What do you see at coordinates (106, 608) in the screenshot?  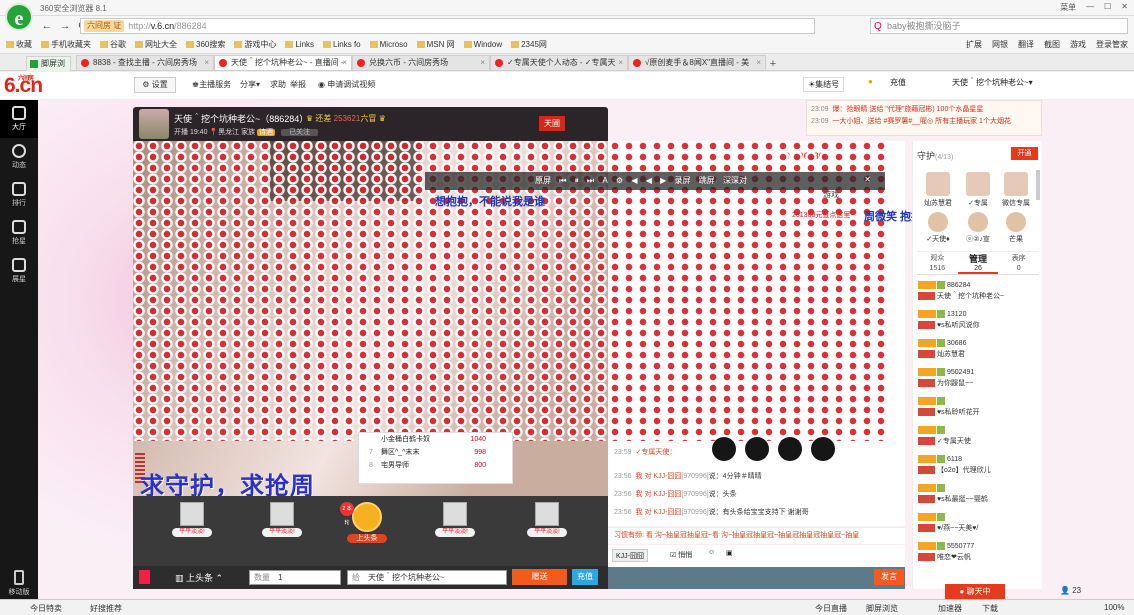 I see `recommend-link: 好搜推荐` at bounding box center [106, 608].